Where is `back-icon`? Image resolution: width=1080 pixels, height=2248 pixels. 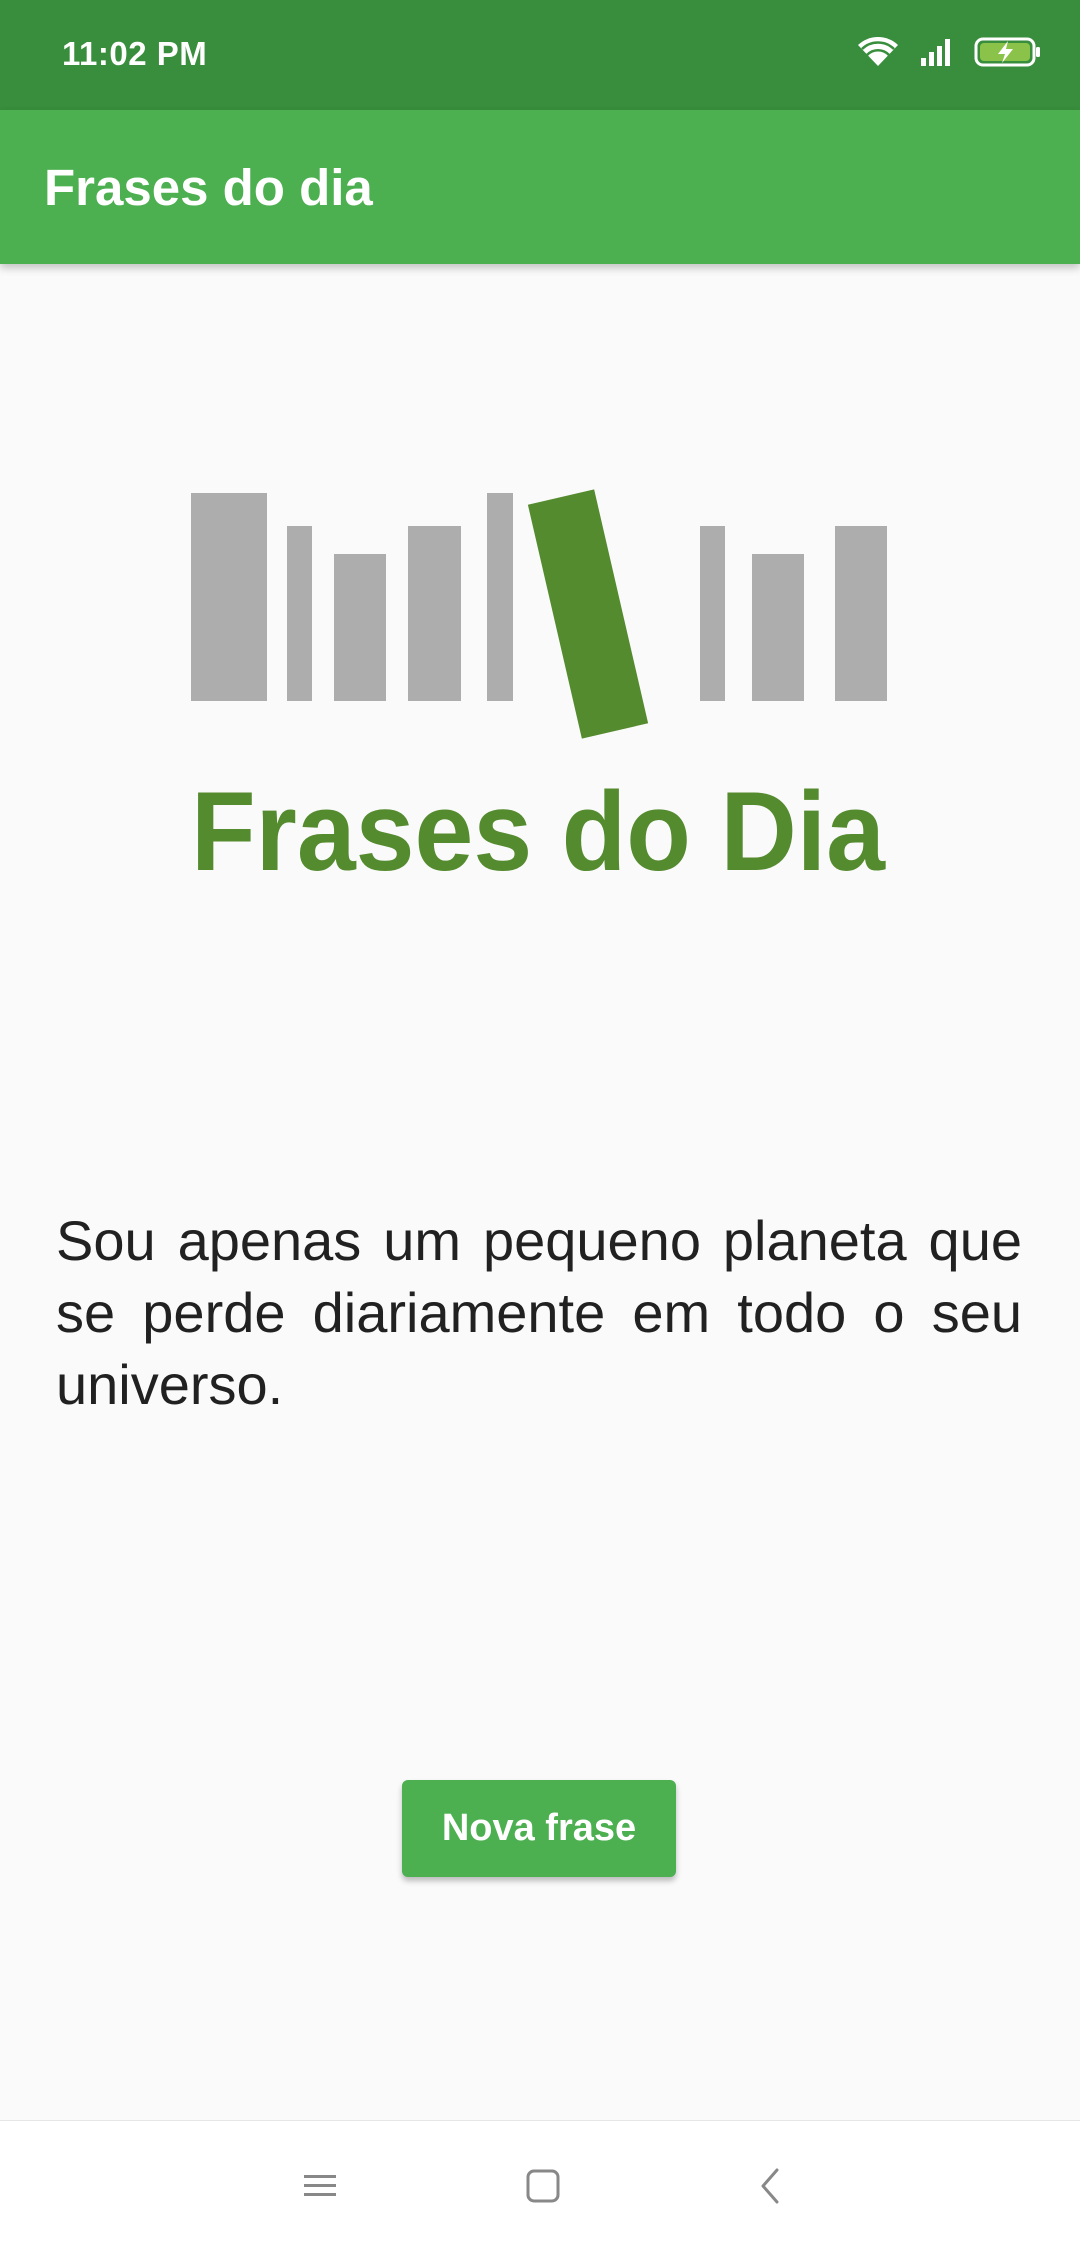
back-icon is located at coordinates (770, 2186).